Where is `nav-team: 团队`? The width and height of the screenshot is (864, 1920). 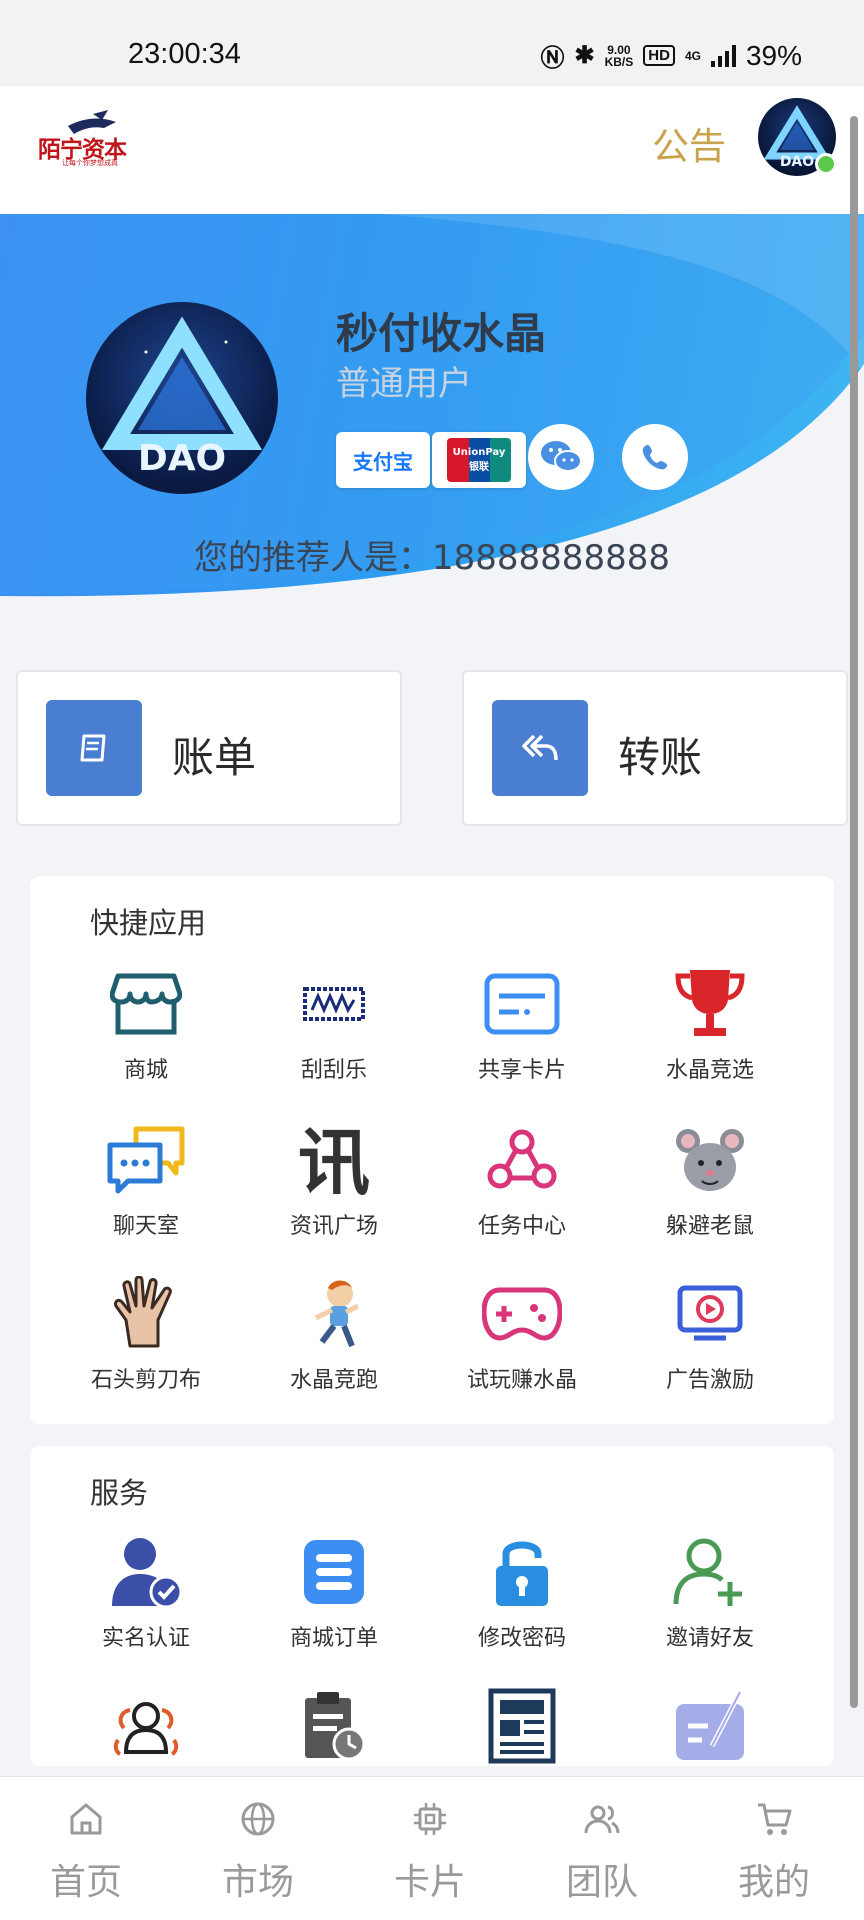
nav-team: 团队 is located at coordinates (602, 1848).